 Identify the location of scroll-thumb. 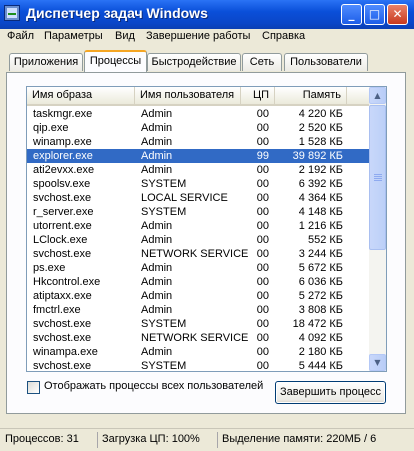
(377, 177).